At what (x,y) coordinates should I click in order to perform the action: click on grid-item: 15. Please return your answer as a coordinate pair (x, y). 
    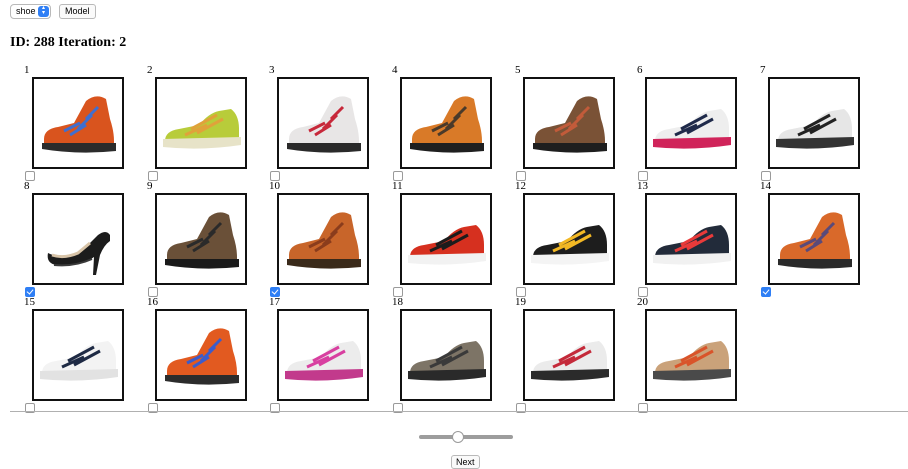
    Looking at the image, I should click on (79, 354).